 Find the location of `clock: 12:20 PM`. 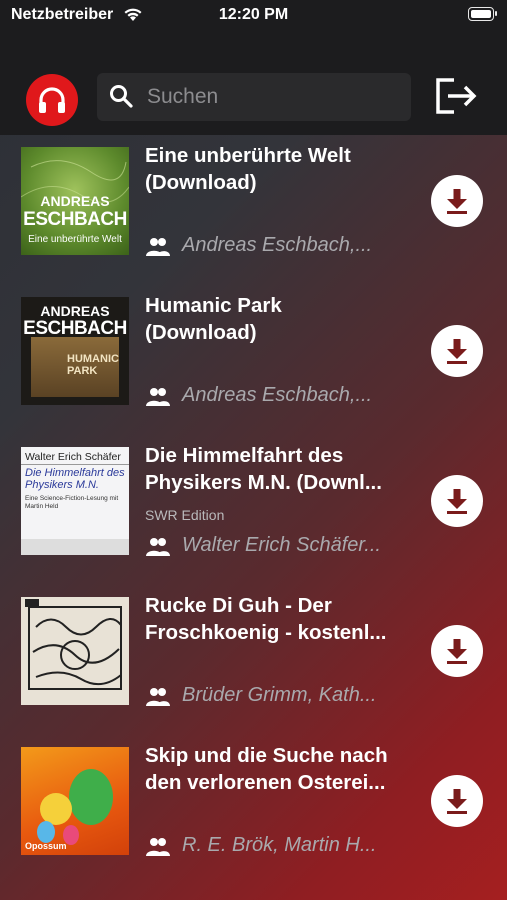

clock: 12:20 PM is located at coordinates (253, 14).